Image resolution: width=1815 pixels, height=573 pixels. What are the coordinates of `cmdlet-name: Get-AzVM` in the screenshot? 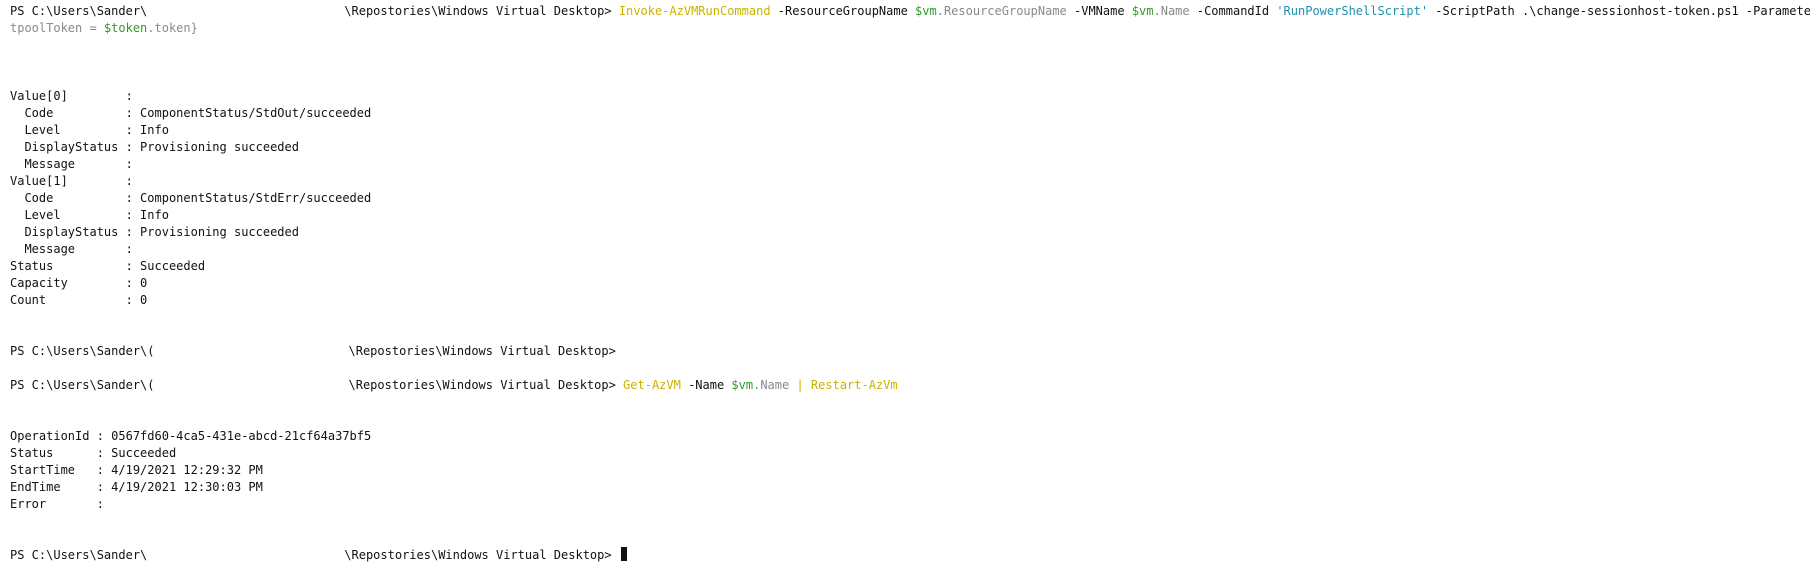 It's located at (652, 385).